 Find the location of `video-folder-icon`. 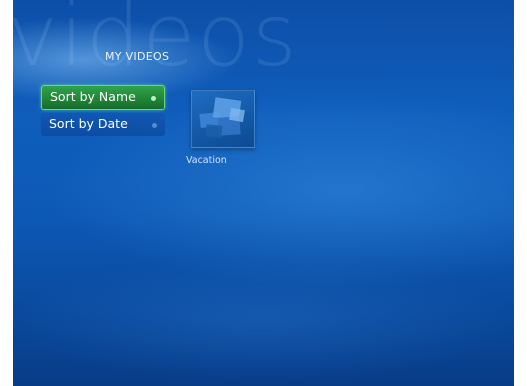

video-folder-icon is located at coordinates (222, 117).